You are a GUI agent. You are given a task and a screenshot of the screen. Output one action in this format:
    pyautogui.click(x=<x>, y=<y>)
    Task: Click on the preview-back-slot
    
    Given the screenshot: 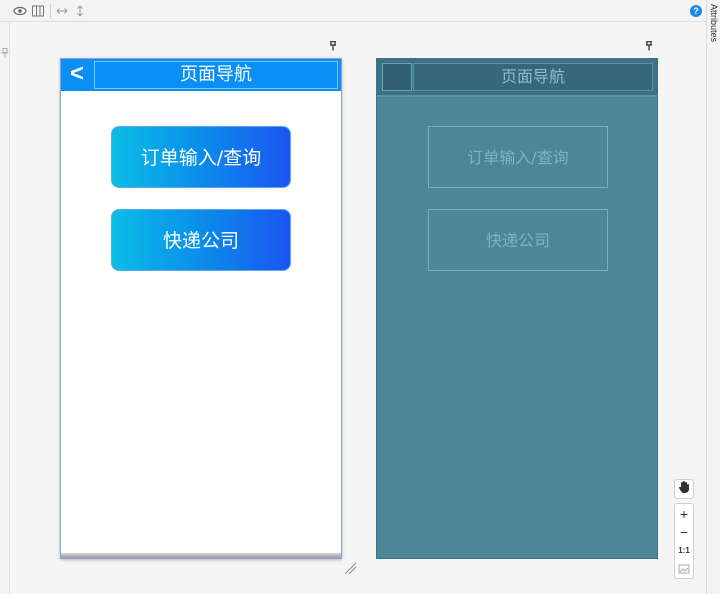 What is the action you would take?
    pyautogui.click(x=397, y=77)
    